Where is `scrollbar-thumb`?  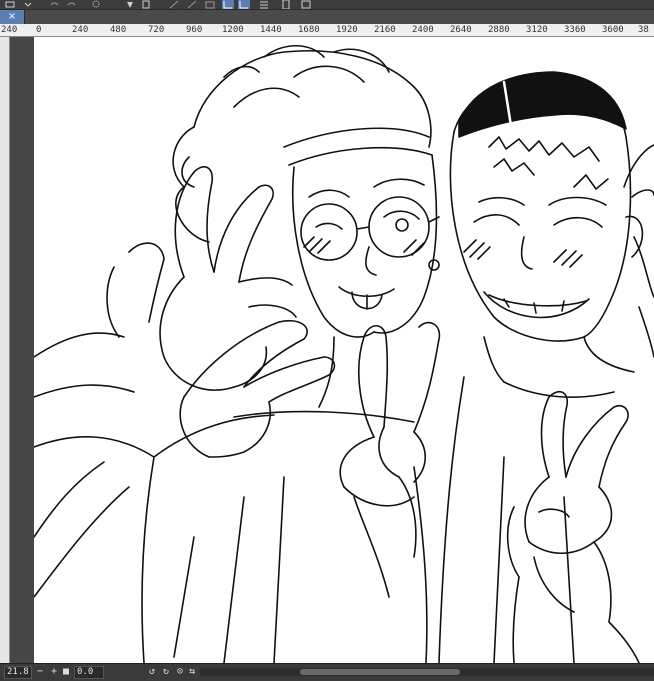
scrollbar-thumb is located at coordinates (380, 672).